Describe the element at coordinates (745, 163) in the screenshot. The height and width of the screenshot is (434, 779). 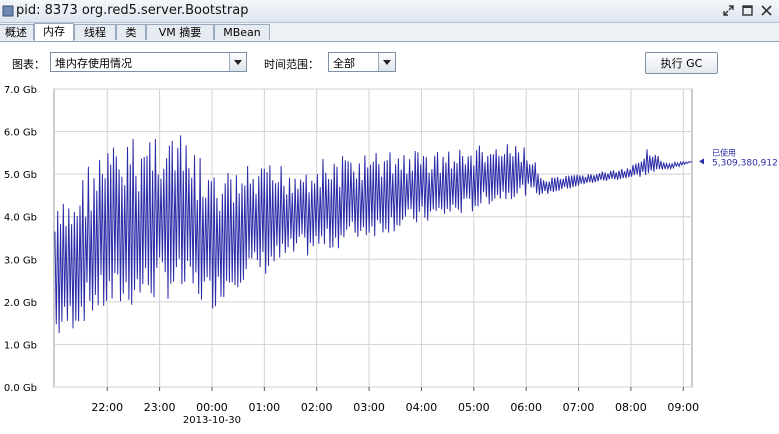
I see `legend-current-value: 5,309,380,912` at that location.